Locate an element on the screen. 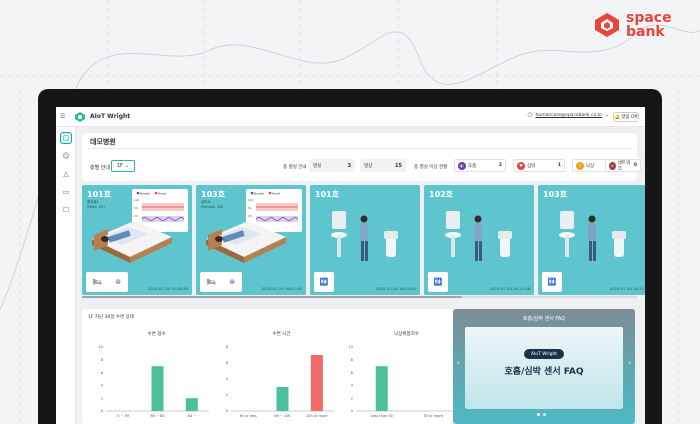  menu-icon: ☰ is located at coordinates (65, 116).